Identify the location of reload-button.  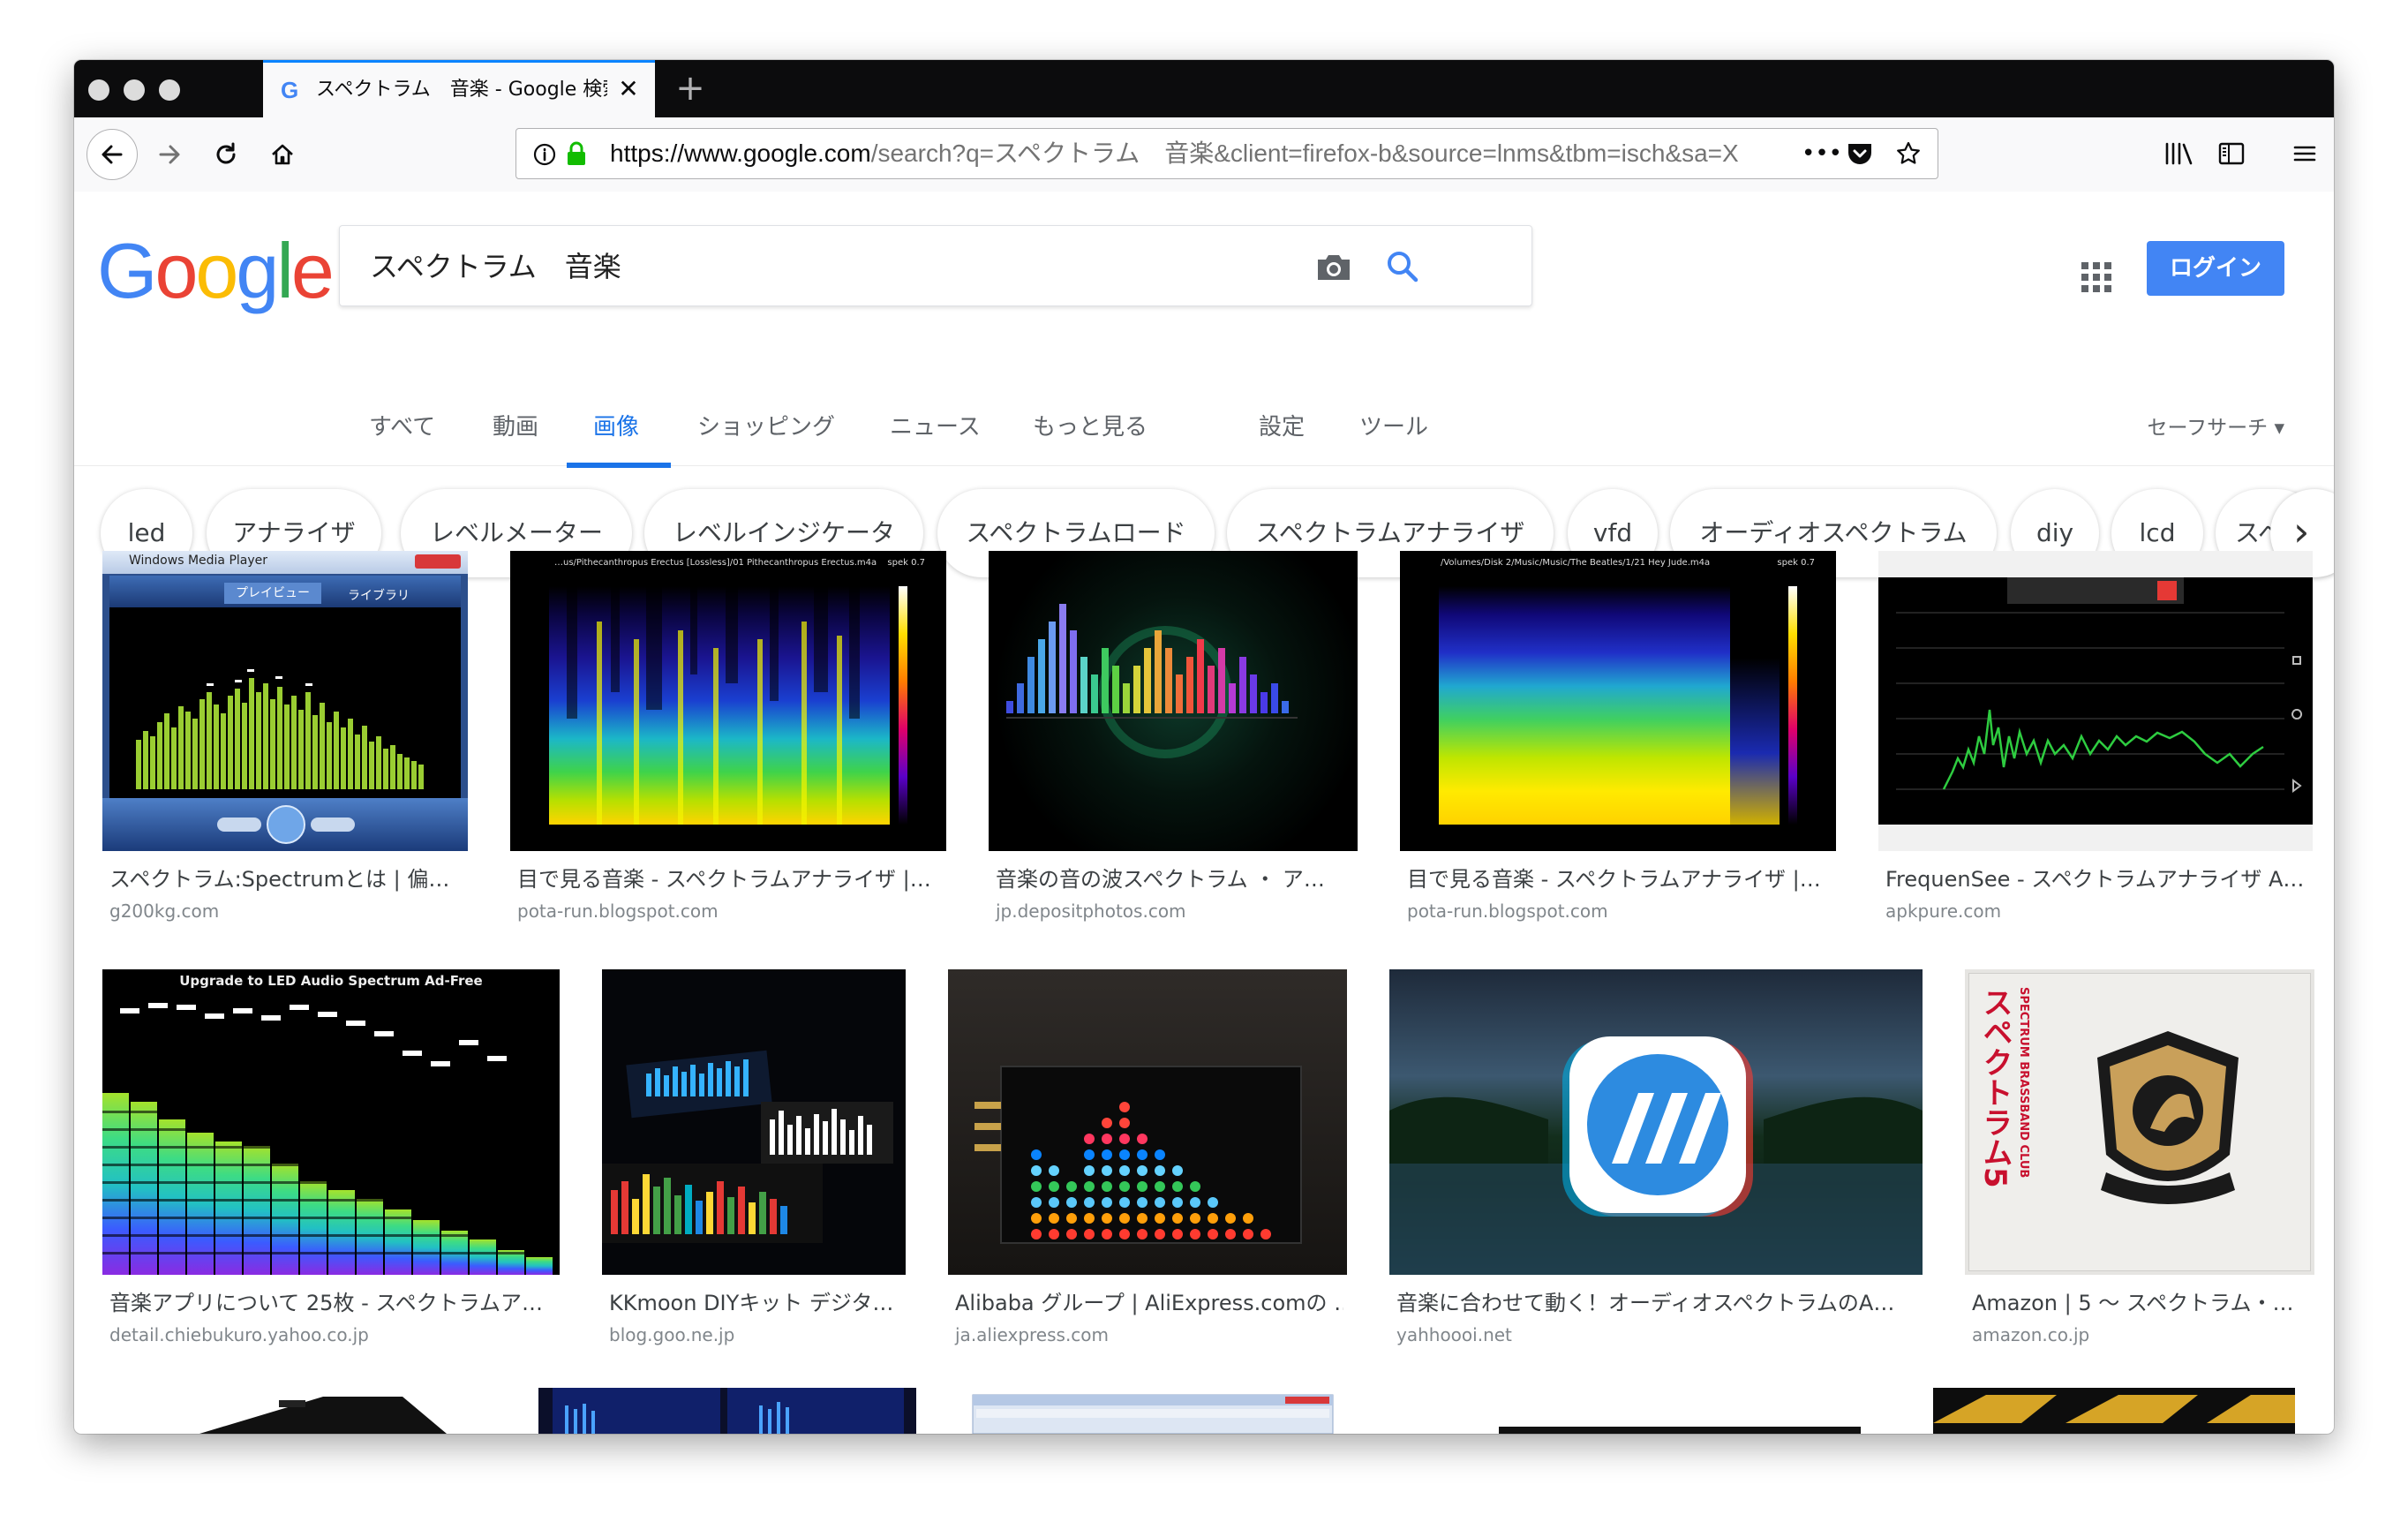
(226, 154).